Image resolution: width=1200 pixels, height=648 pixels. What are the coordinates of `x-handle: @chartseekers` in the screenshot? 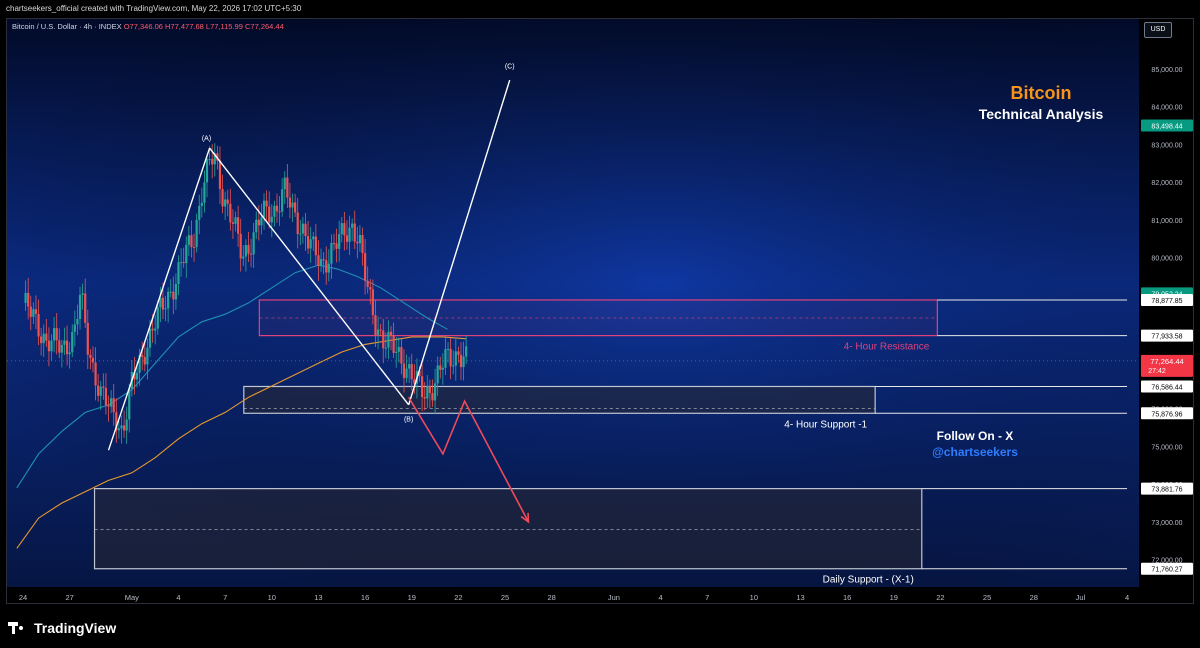 It's located at (975, 452).